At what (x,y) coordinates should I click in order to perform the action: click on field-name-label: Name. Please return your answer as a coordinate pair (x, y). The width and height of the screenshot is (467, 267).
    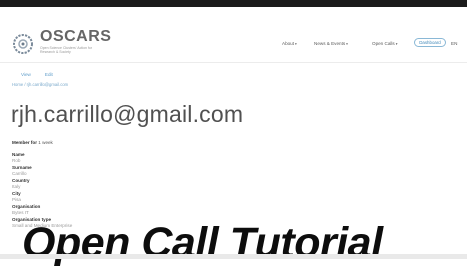
    Looking at the image, I should click on (18, 154).